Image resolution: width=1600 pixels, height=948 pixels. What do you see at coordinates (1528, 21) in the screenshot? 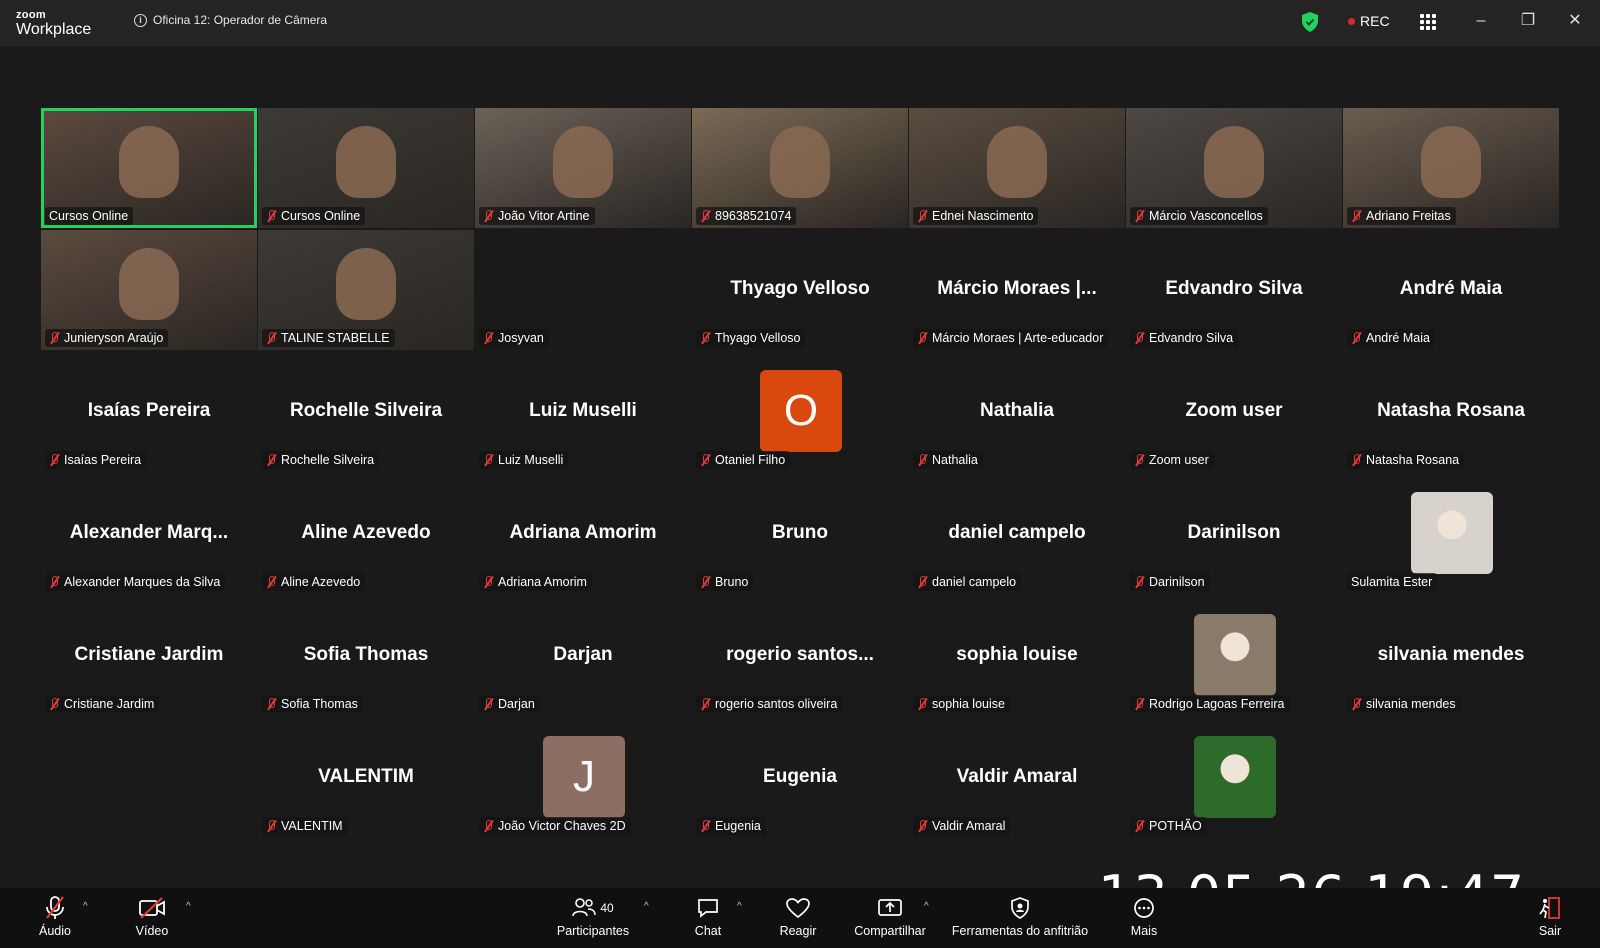
I see `restore-icon: ❐` at bounding box center [1528, 21].